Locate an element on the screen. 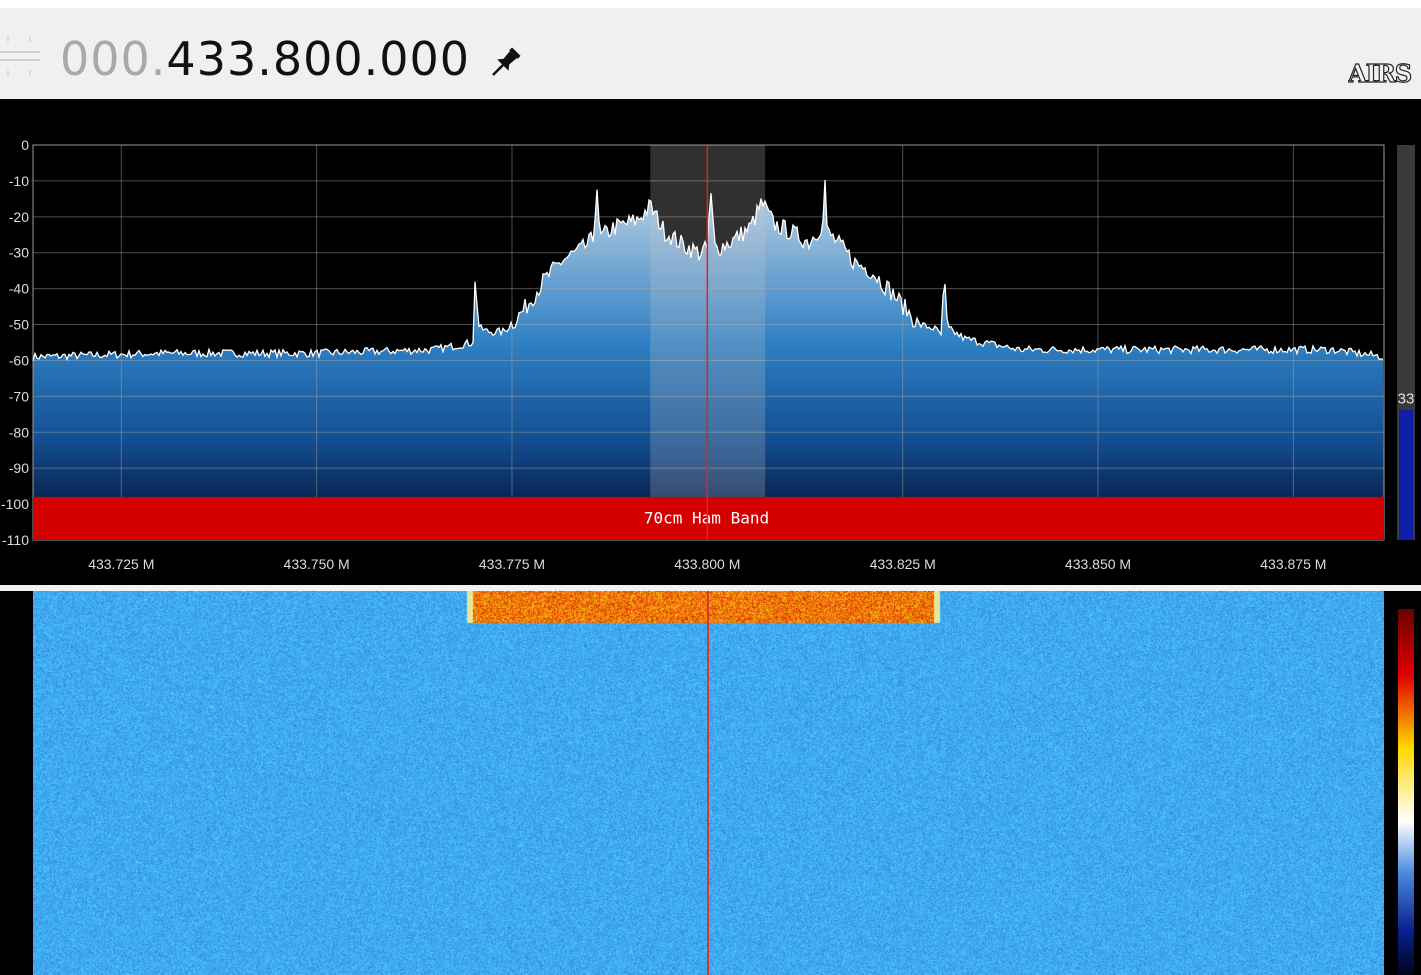  x-tick-label: 433.850 M is located at coordinates (1098, 564).